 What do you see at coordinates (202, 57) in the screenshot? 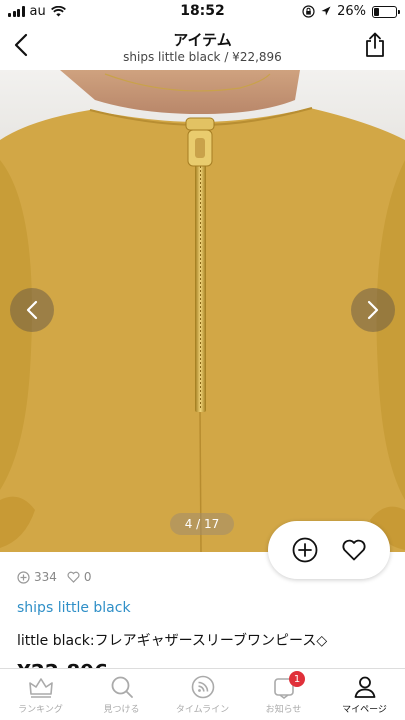
I see `page-subtitle: ships little black / ¥22,896` at bounding box center [202, 57].